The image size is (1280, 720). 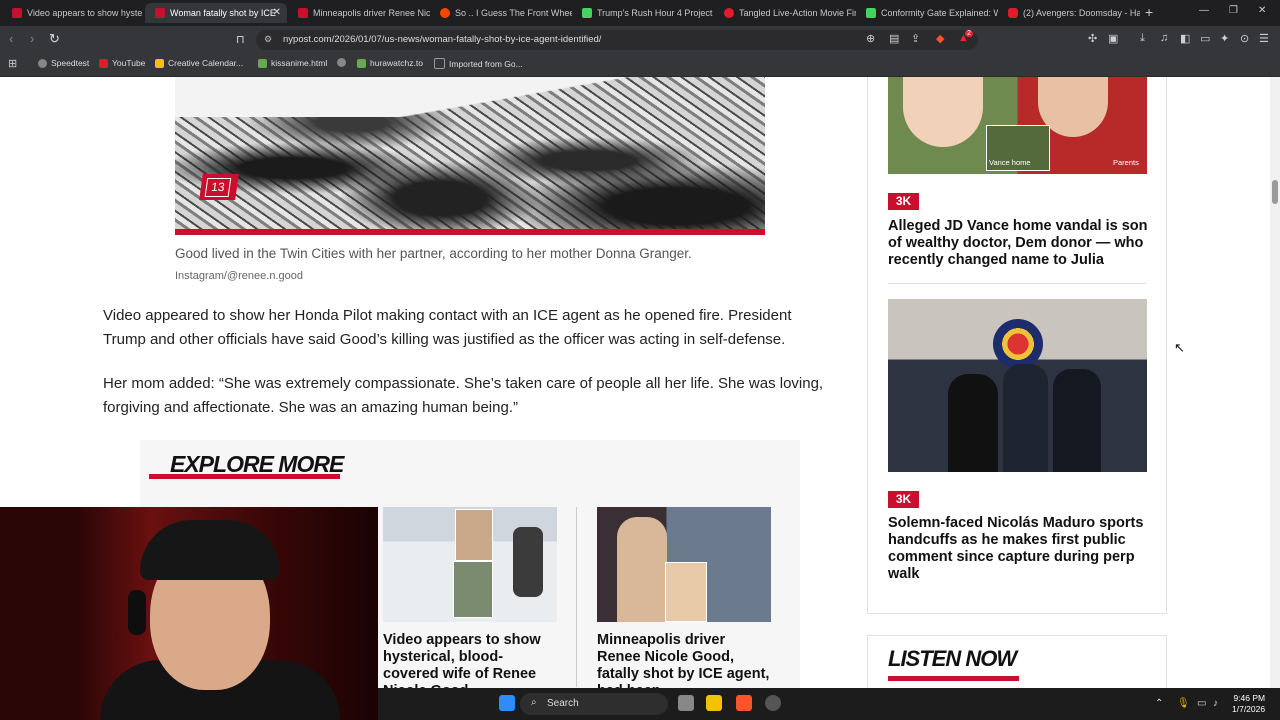 What do you see at coordinates (1149, 12) in the screenshot?
I see `new-tab-button: +` at bounding box center [1149, 12].